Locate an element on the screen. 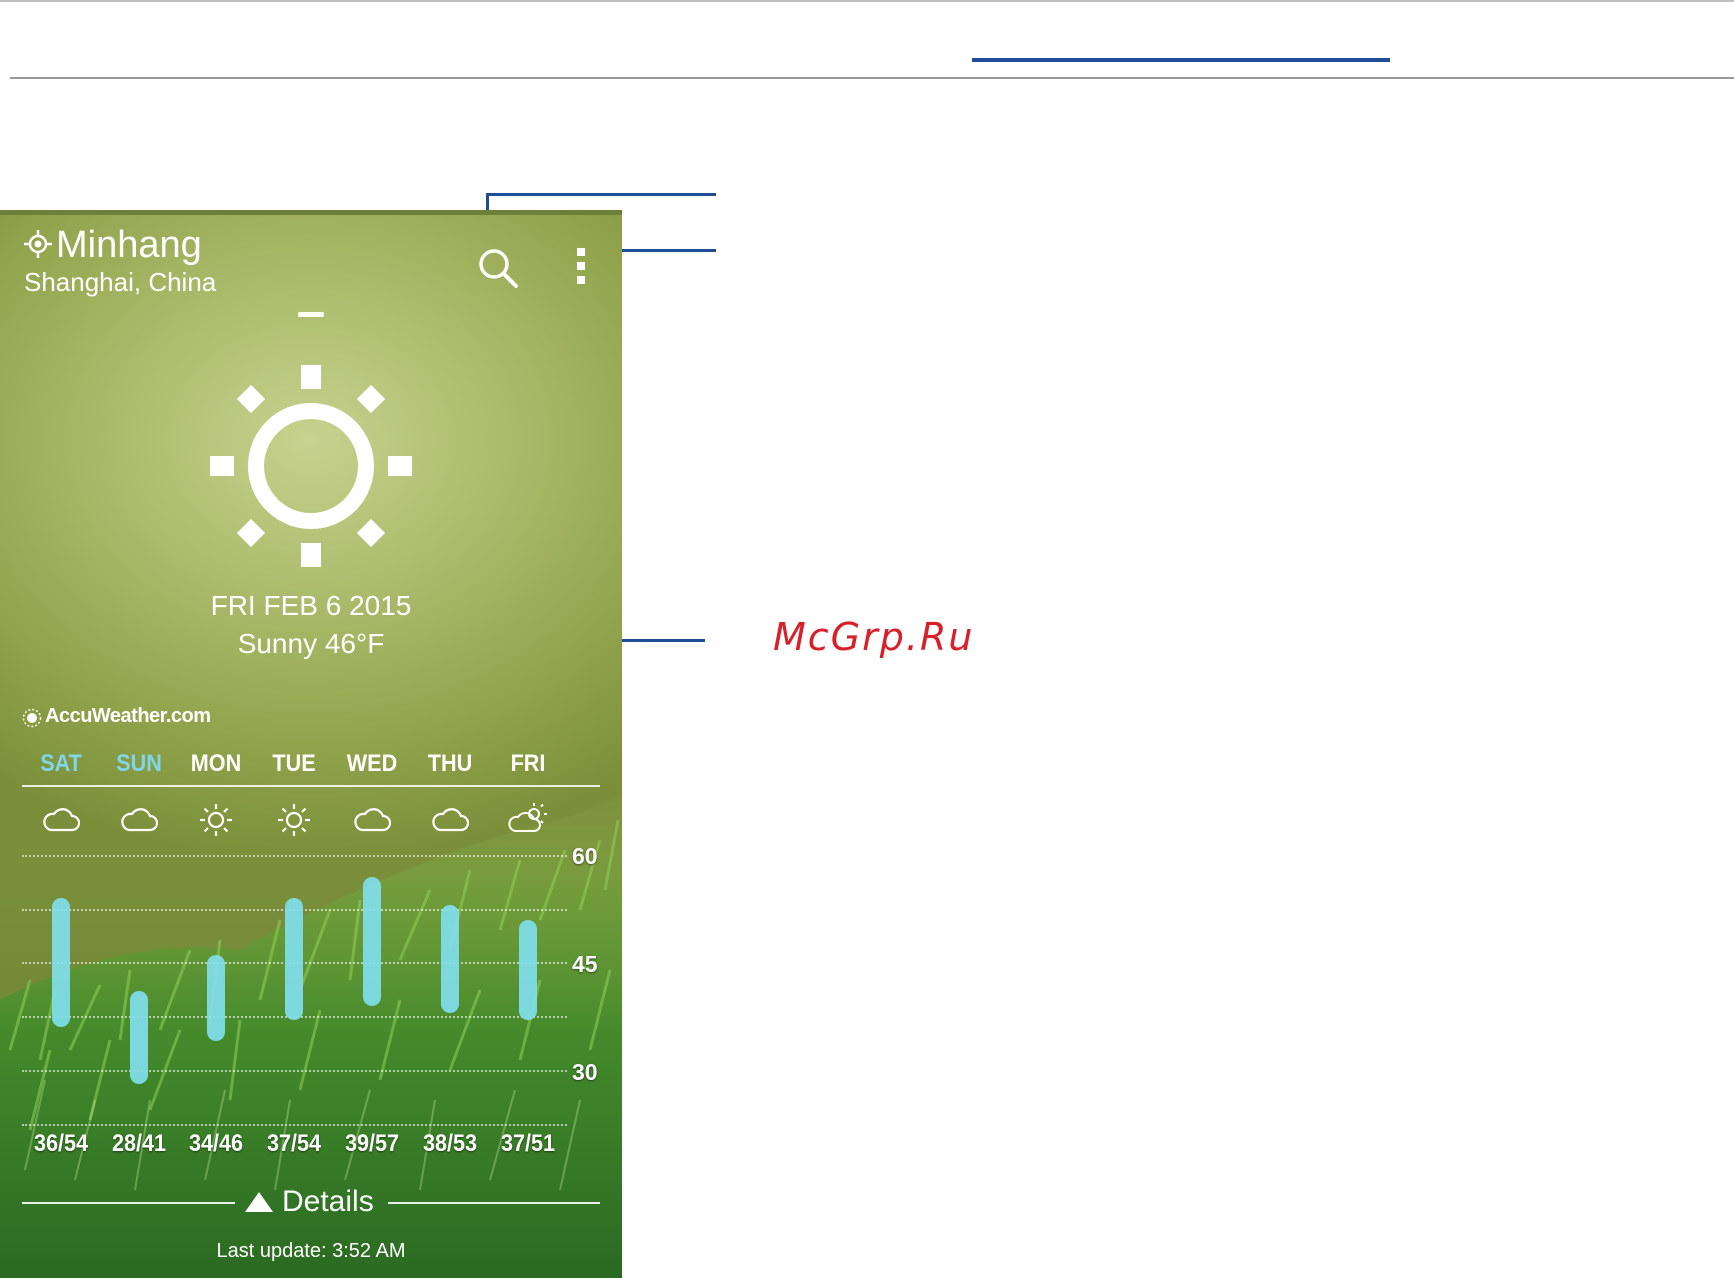 Image resolution: width=1734 pixels, height=1278 pixels. temp-range-tue: 37/54 is located at coordinates (294, 1143).